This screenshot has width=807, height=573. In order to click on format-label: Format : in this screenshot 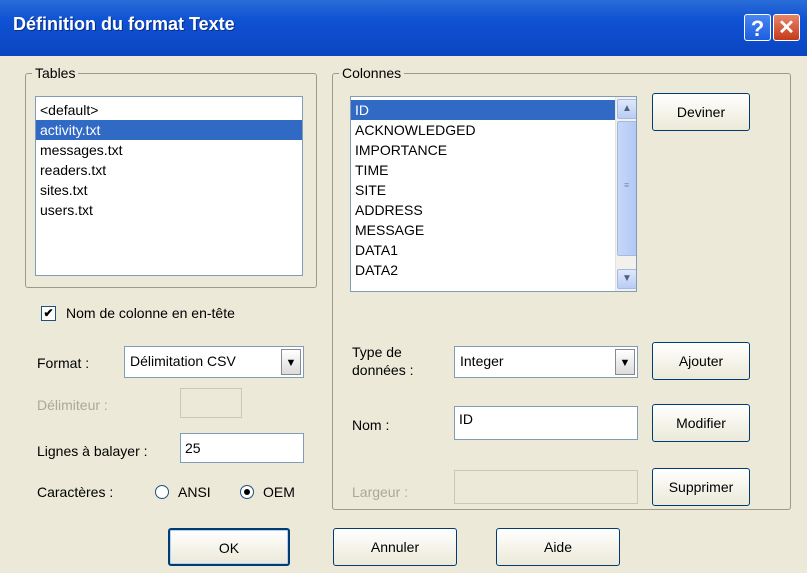, I will do `click(63, 363)`.